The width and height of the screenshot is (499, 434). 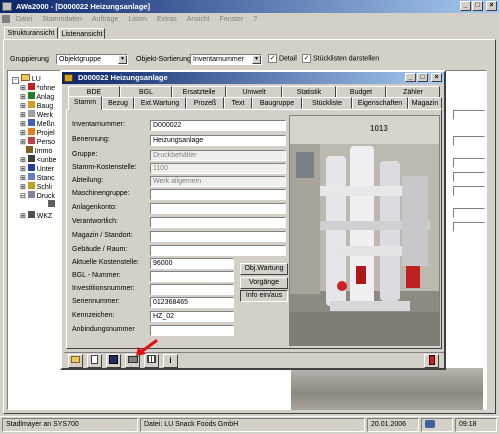 I want to click on network-status-icon, so click(x=430, y=424).